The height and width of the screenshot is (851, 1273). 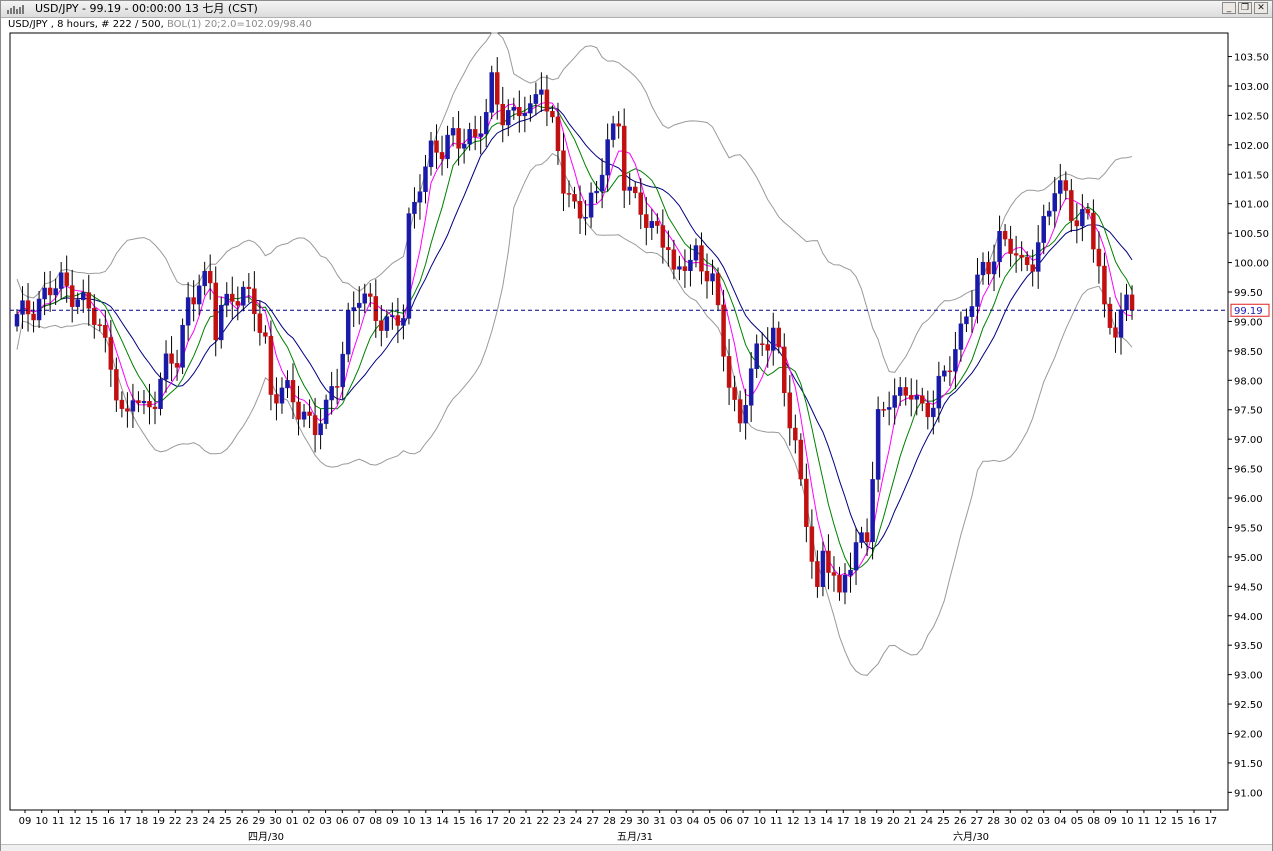 What do you see at coordinates (442, 821) in the screenshot?
I see `x-tick-label: 14` at bounding box center [442, 821].